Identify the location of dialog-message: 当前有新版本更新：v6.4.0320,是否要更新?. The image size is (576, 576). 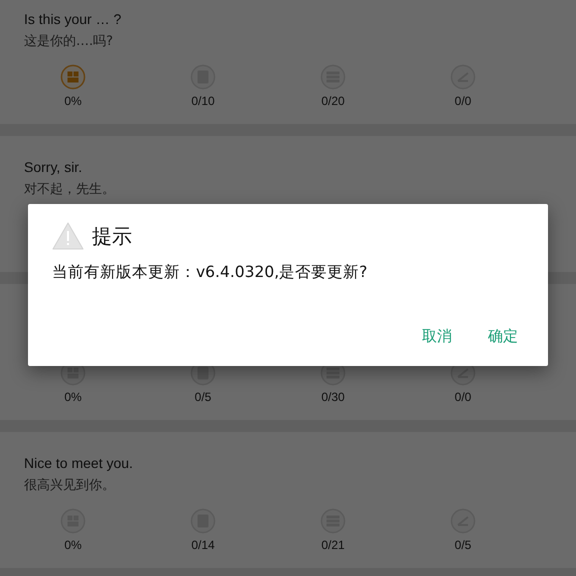
(210, 272).